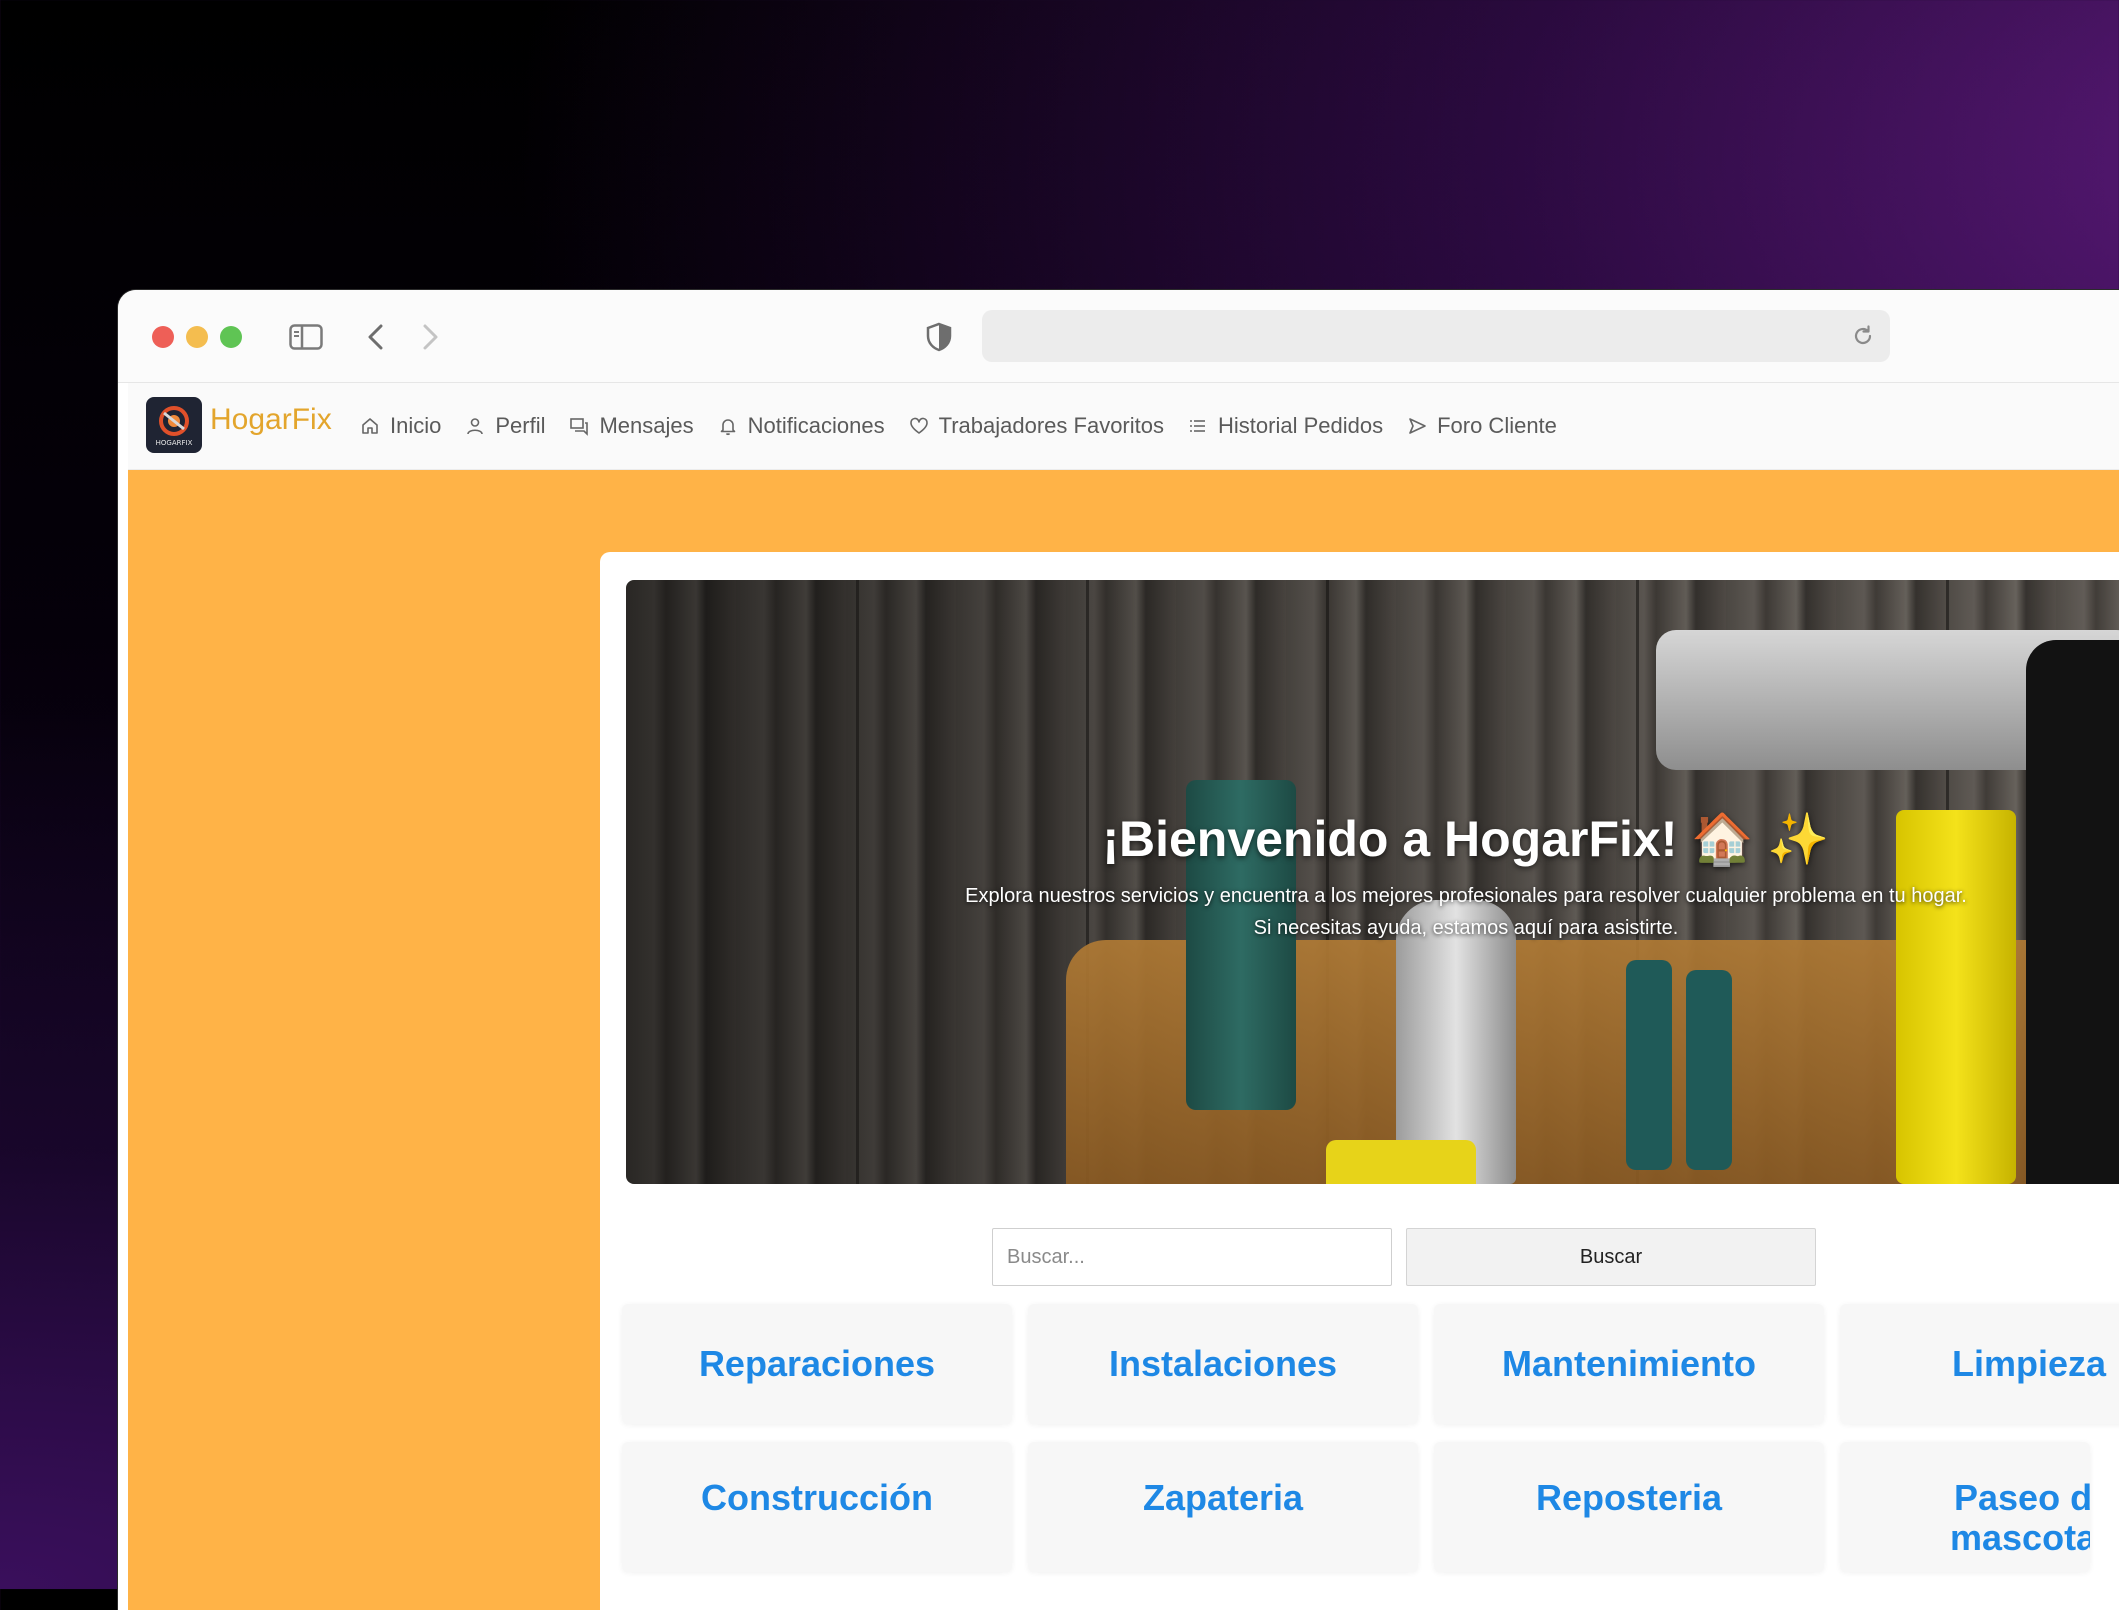 The width and height of the screenshot is (2119, 1610). I want to click on brand-name: HogarFix, so click(271, 420).